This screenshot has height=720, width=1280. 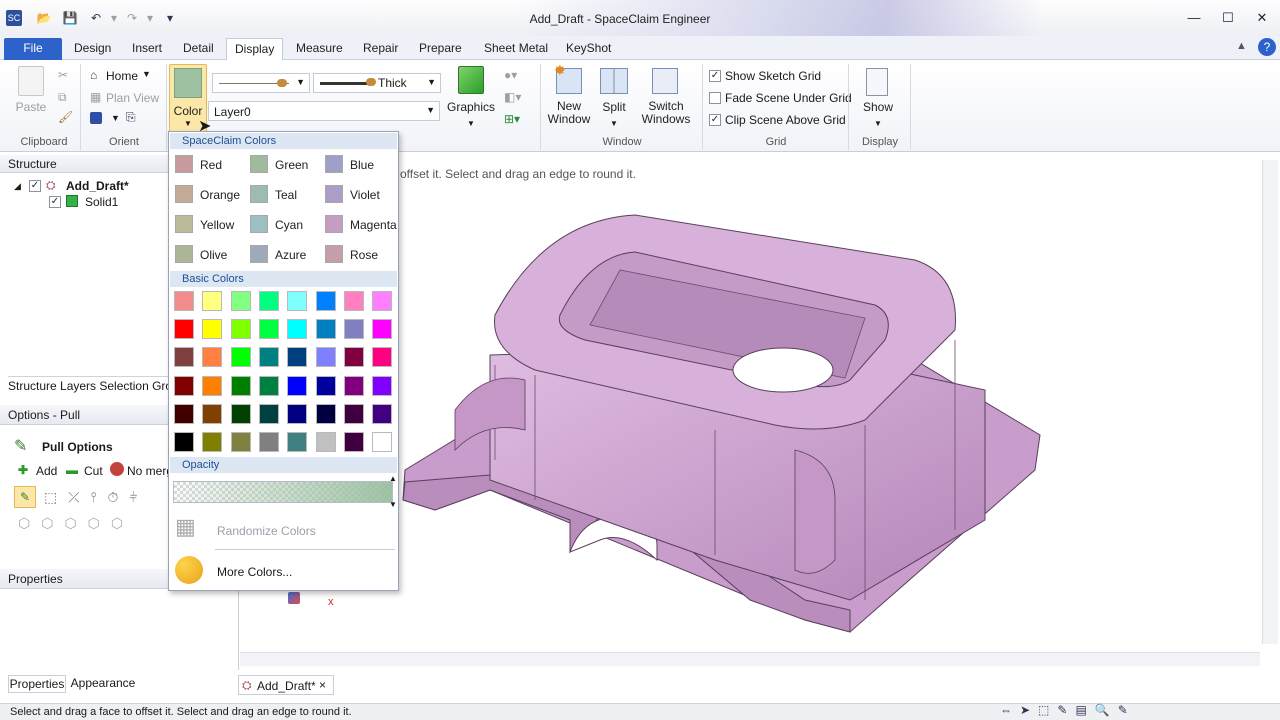 What do you see at coordinates (356, 255) in the screenshot?
I see `spaceclaim-color-rose: Rose` at bounding box center [356, 255].